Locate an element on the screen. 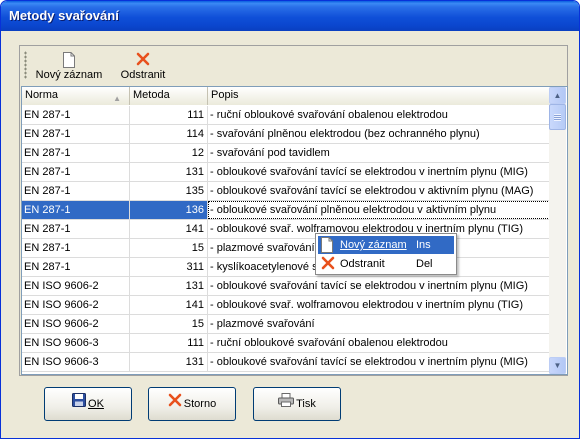  context-menu-new-record: Nový záznam Ins is located at coordinates (386, 245).